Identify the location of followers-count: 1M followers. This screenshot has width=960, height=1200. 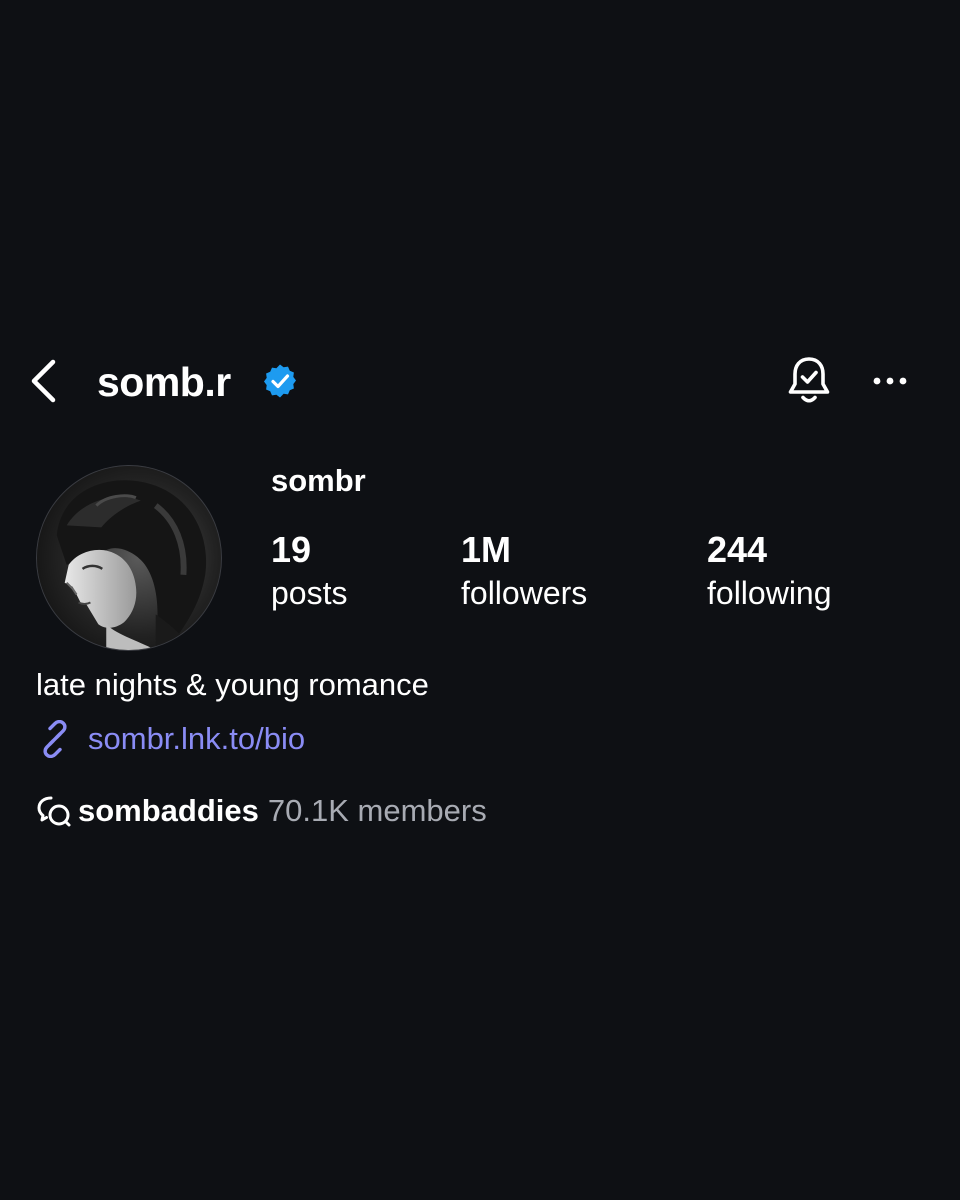
(524, 570).